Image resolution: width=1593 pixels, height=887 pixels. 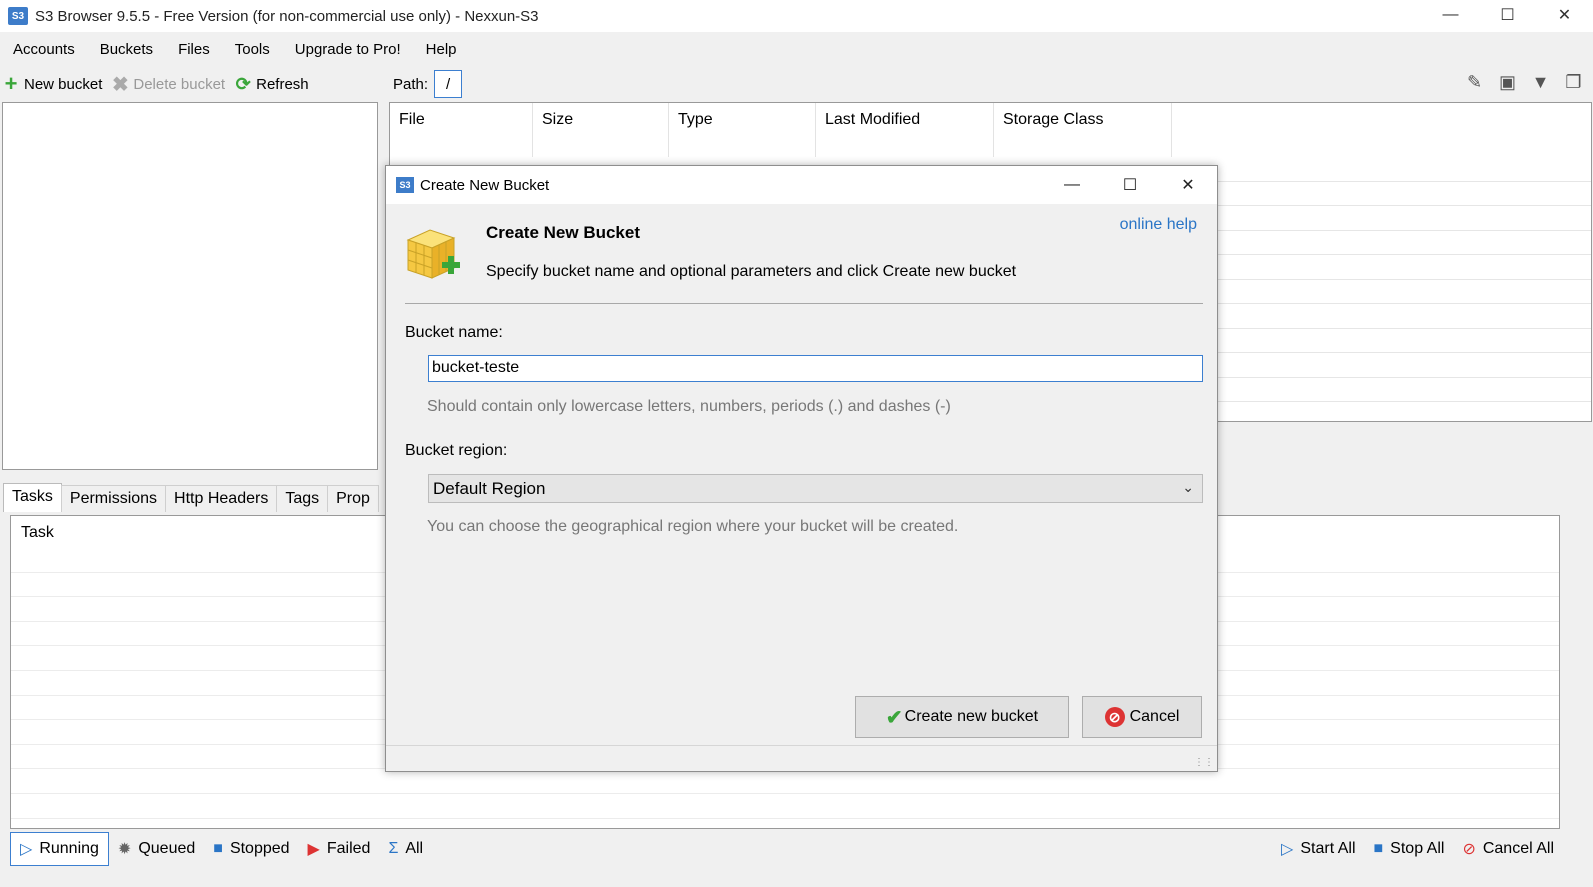 I want to click on path-bar: Path: / ✎ ▣ ▼ ❐, so click(x=990, y=84).